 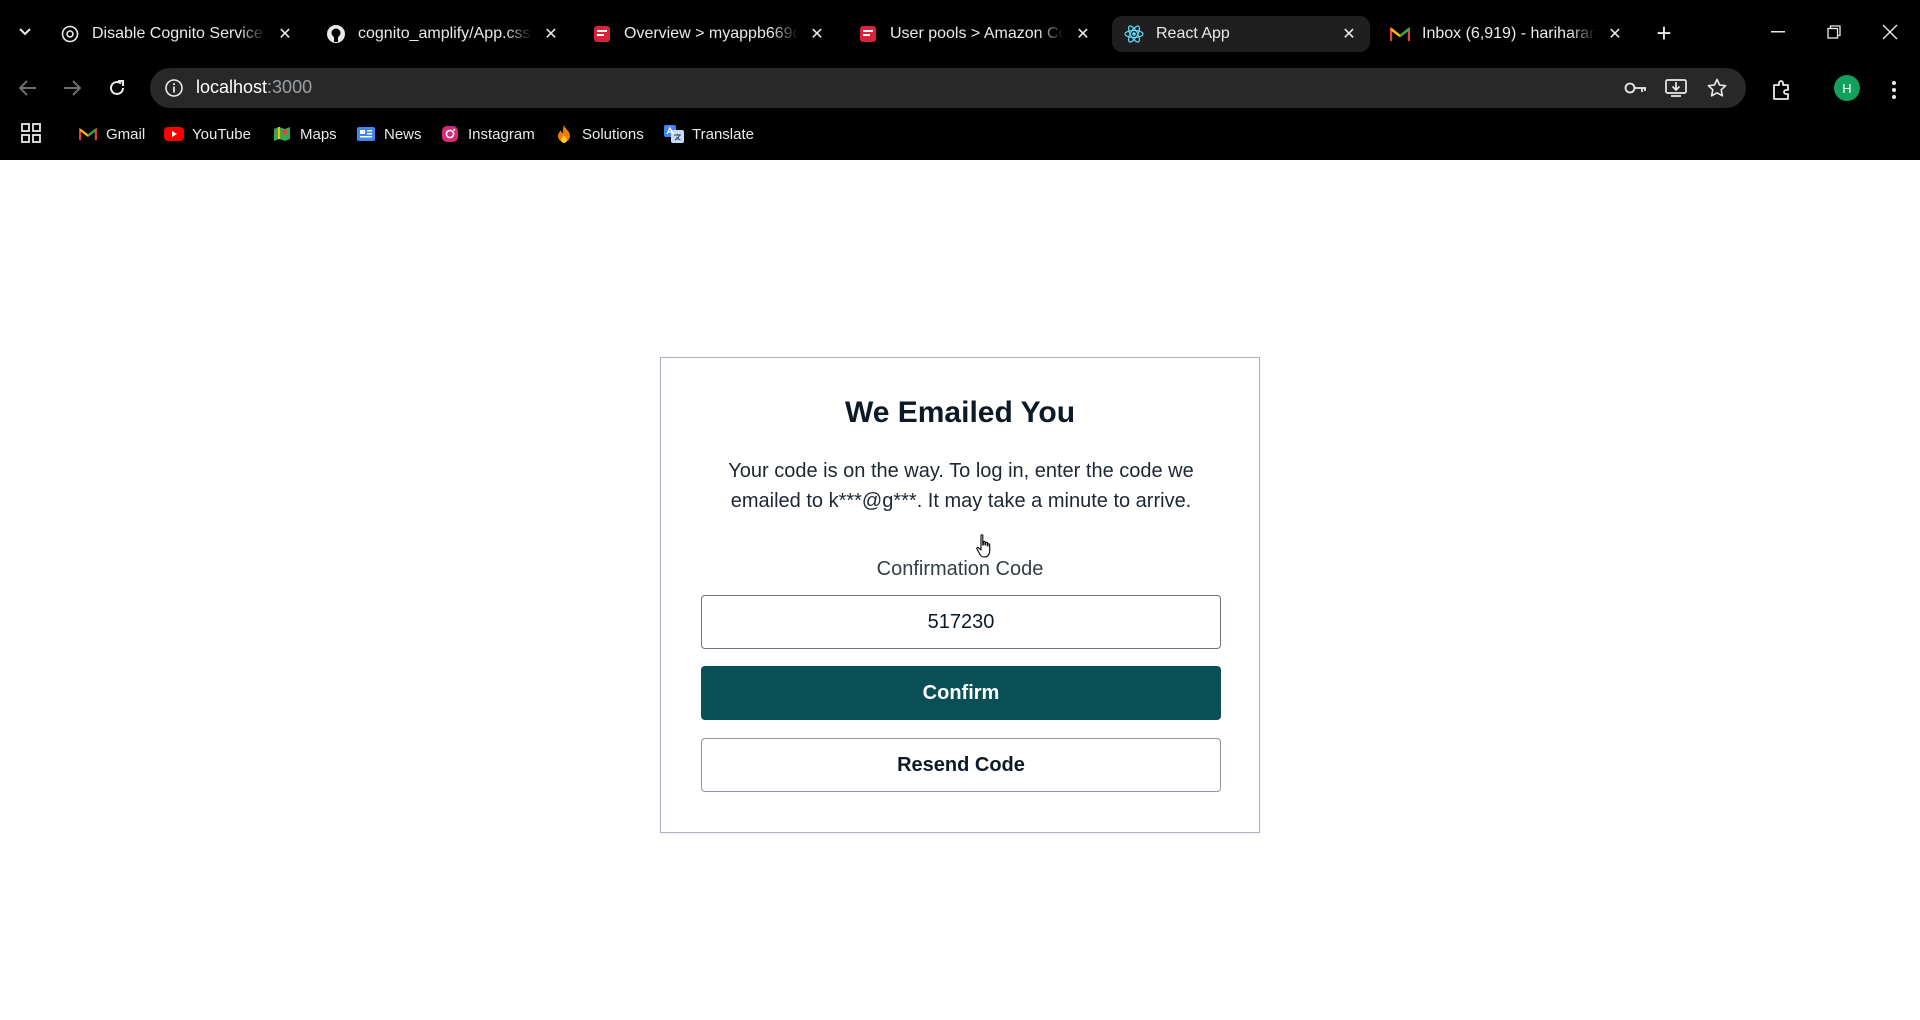 I want to click on tab-title: cognito_amplify/App.css at, so click(x=445, y=33).